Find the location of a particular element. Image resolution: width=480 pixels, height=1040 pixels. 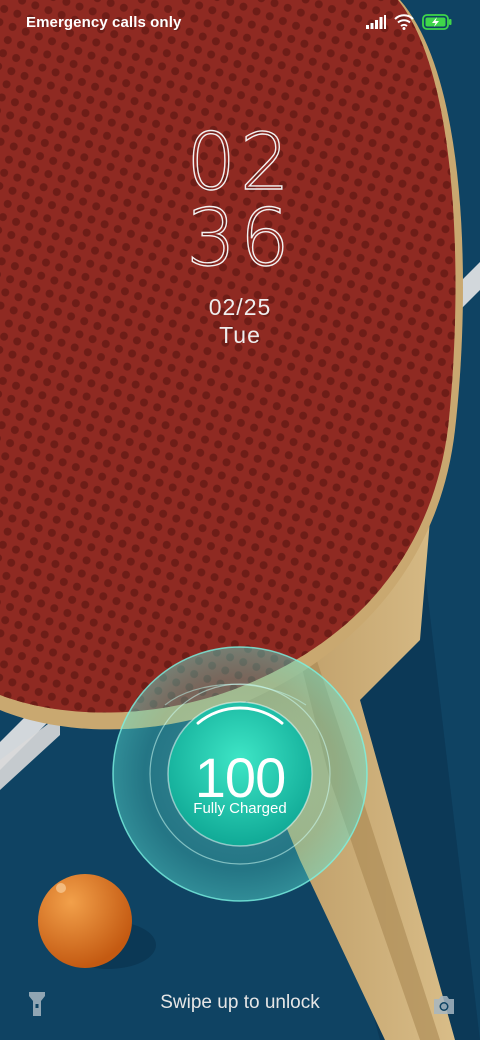

signal-icon is located at coordinates (376, 22).